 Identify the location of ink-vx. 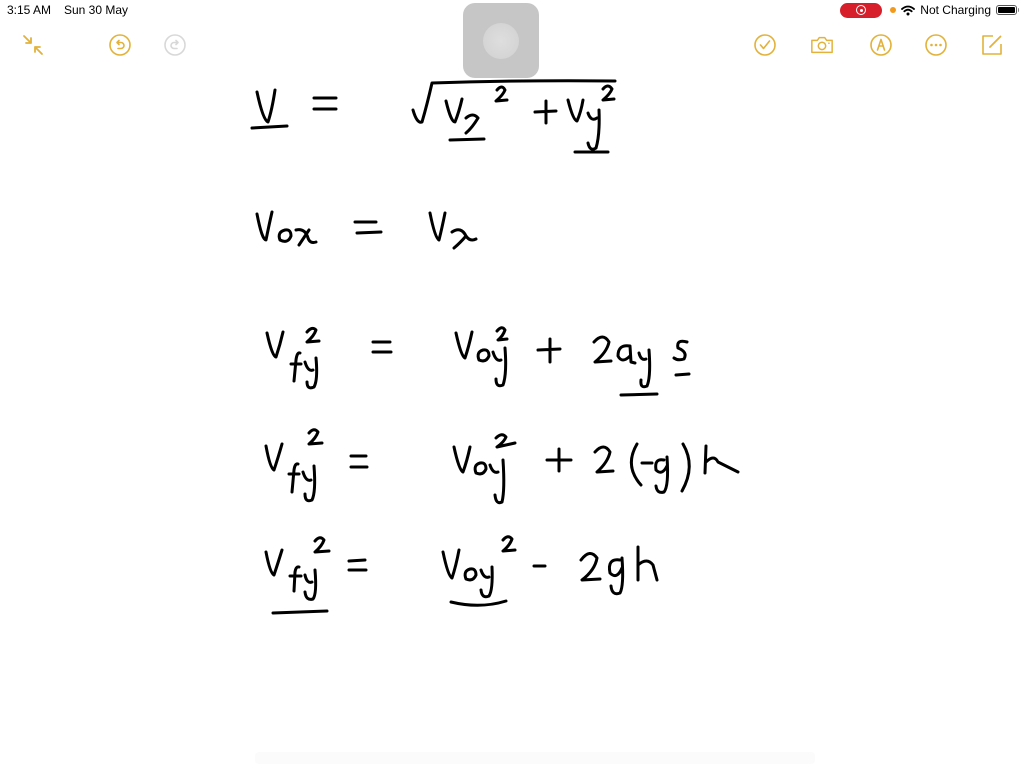
(462, 116).